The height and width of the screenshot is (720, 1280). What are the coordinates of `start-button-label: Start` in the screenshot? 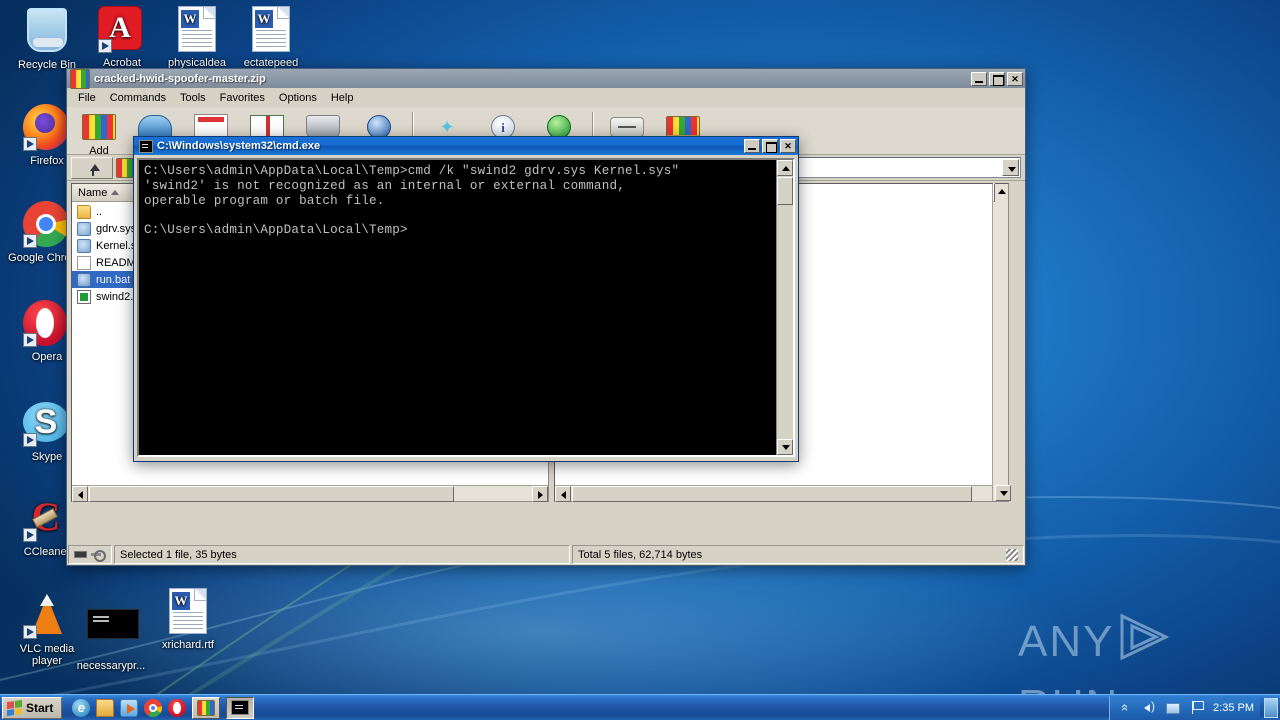 It's located at (40, 707).